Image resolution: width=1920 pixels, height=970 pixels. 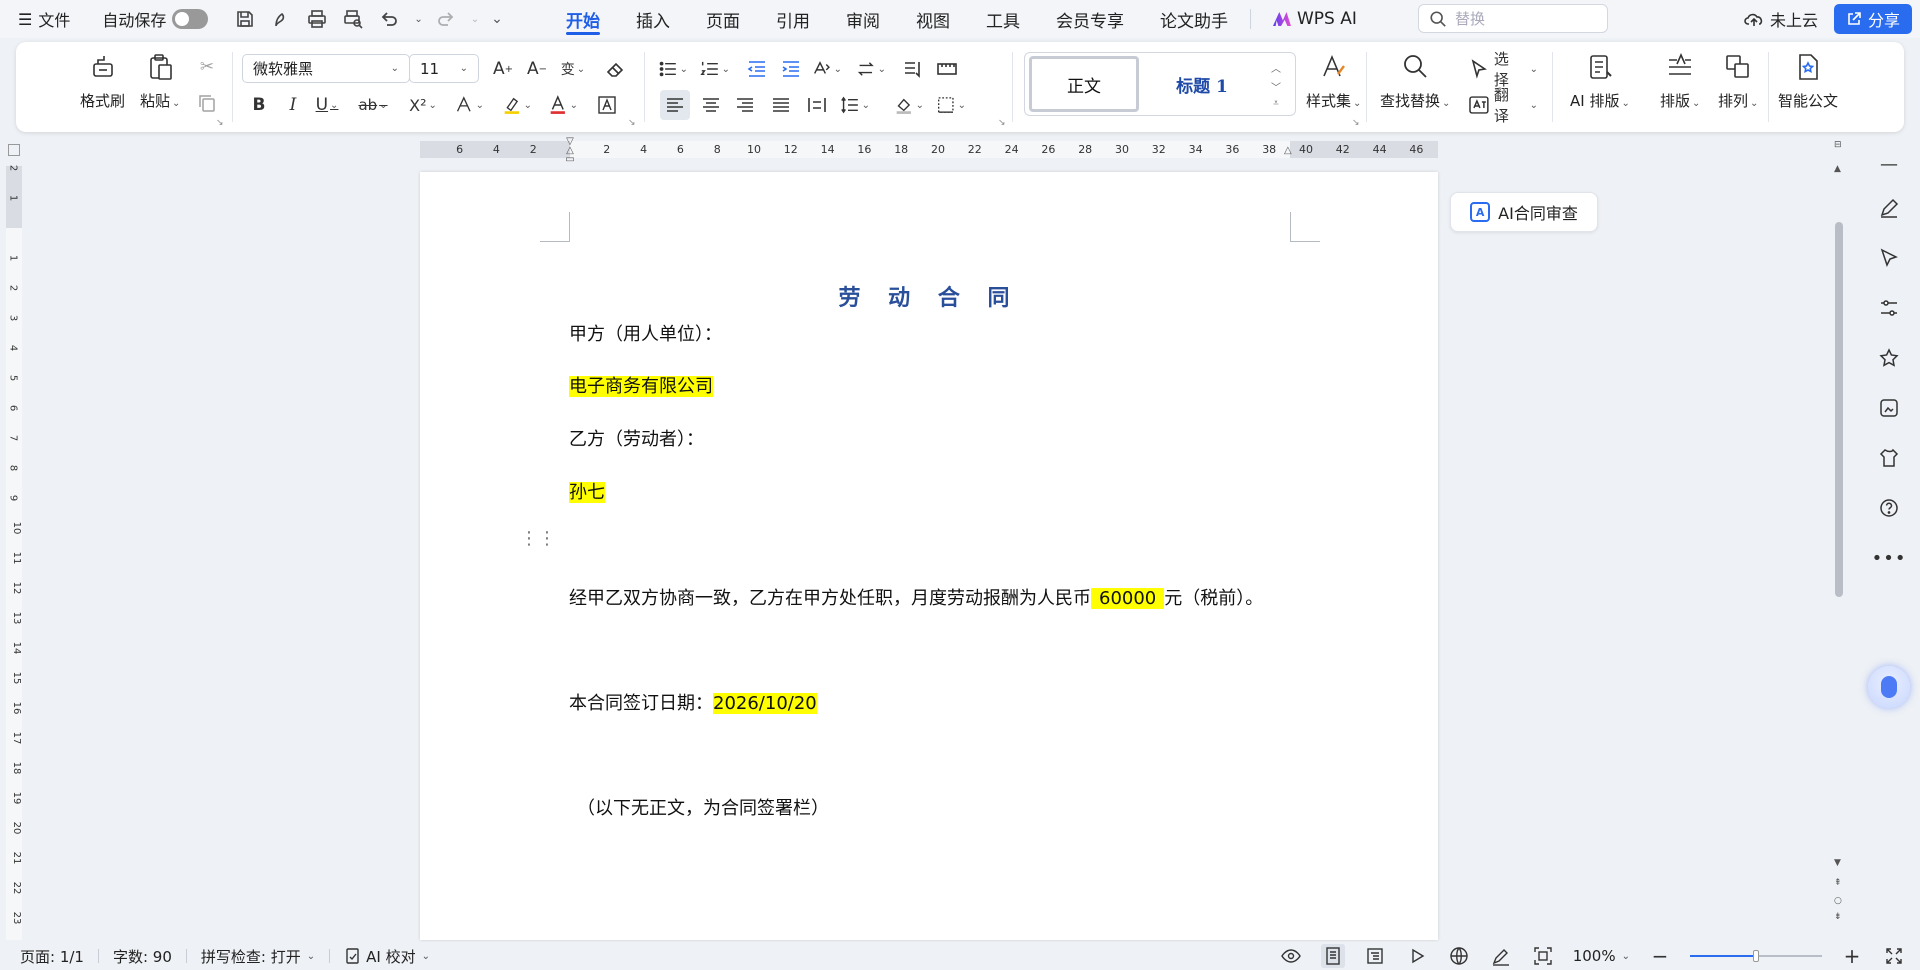 I want to click on superscript-button: X² ⌄, so click(x=423, y=105).